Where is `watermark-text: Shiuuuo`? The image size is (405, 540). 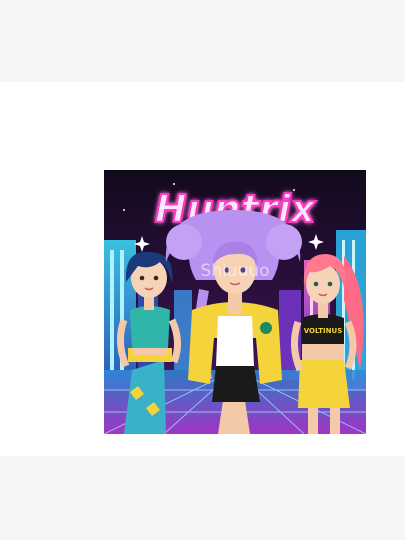
watermark-text: Shiuuuo is located at coordinates (234, 271).